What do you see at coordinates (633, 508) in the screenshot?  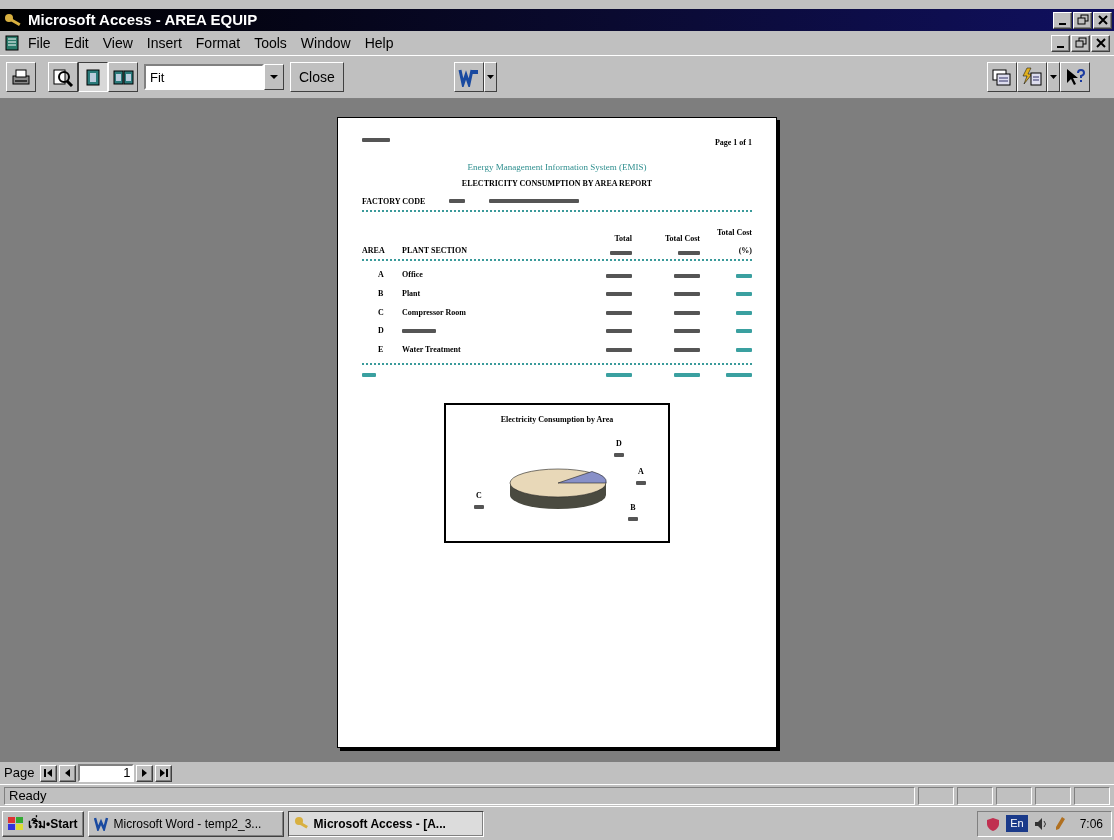 I see `slice-label: B` at bounding box center [633, 508].